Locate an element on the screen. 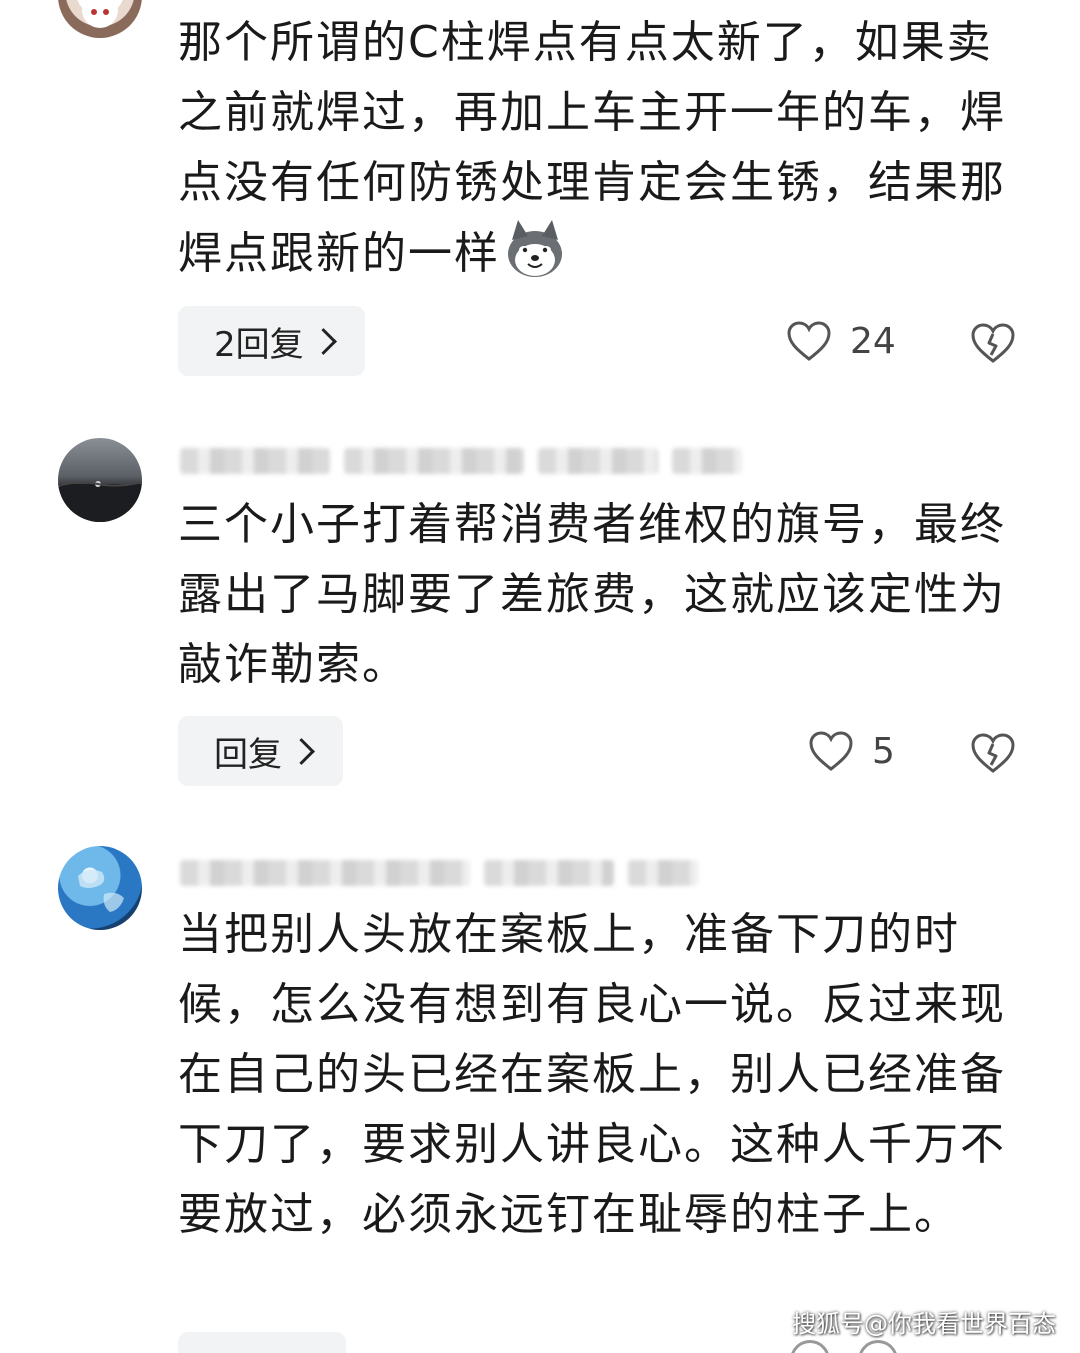  like-button: 24 is located at coordinates (841, 341).